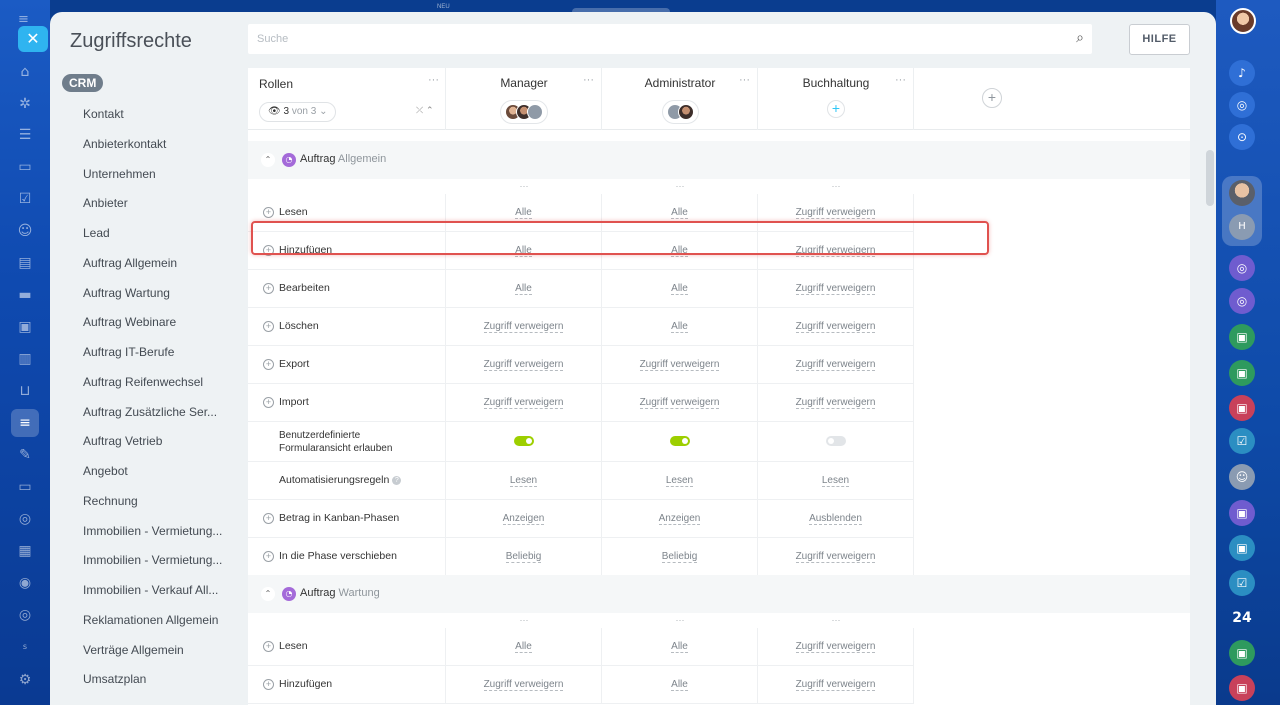  Describe the element at coordinates (1159, 39) in the screenshot. I see `help-button: HILFE` at that location.